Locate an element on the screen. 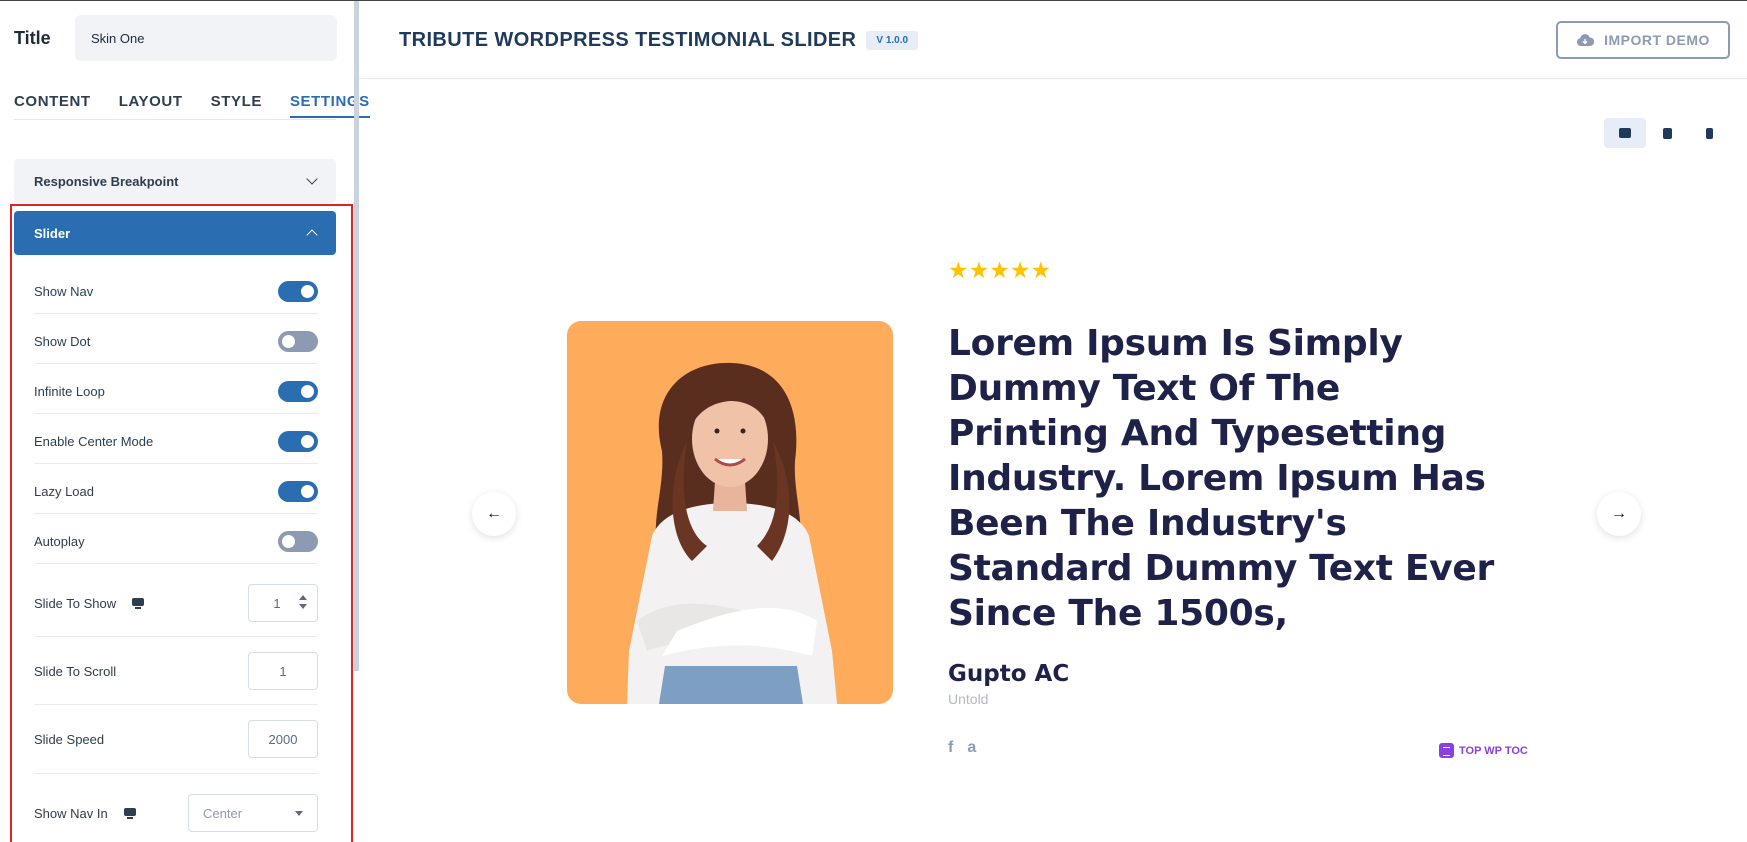 Image resolution: width=1747 pixels, height=842 pixels. arrow-left-icon: ← is located at coordinates (494, 513).